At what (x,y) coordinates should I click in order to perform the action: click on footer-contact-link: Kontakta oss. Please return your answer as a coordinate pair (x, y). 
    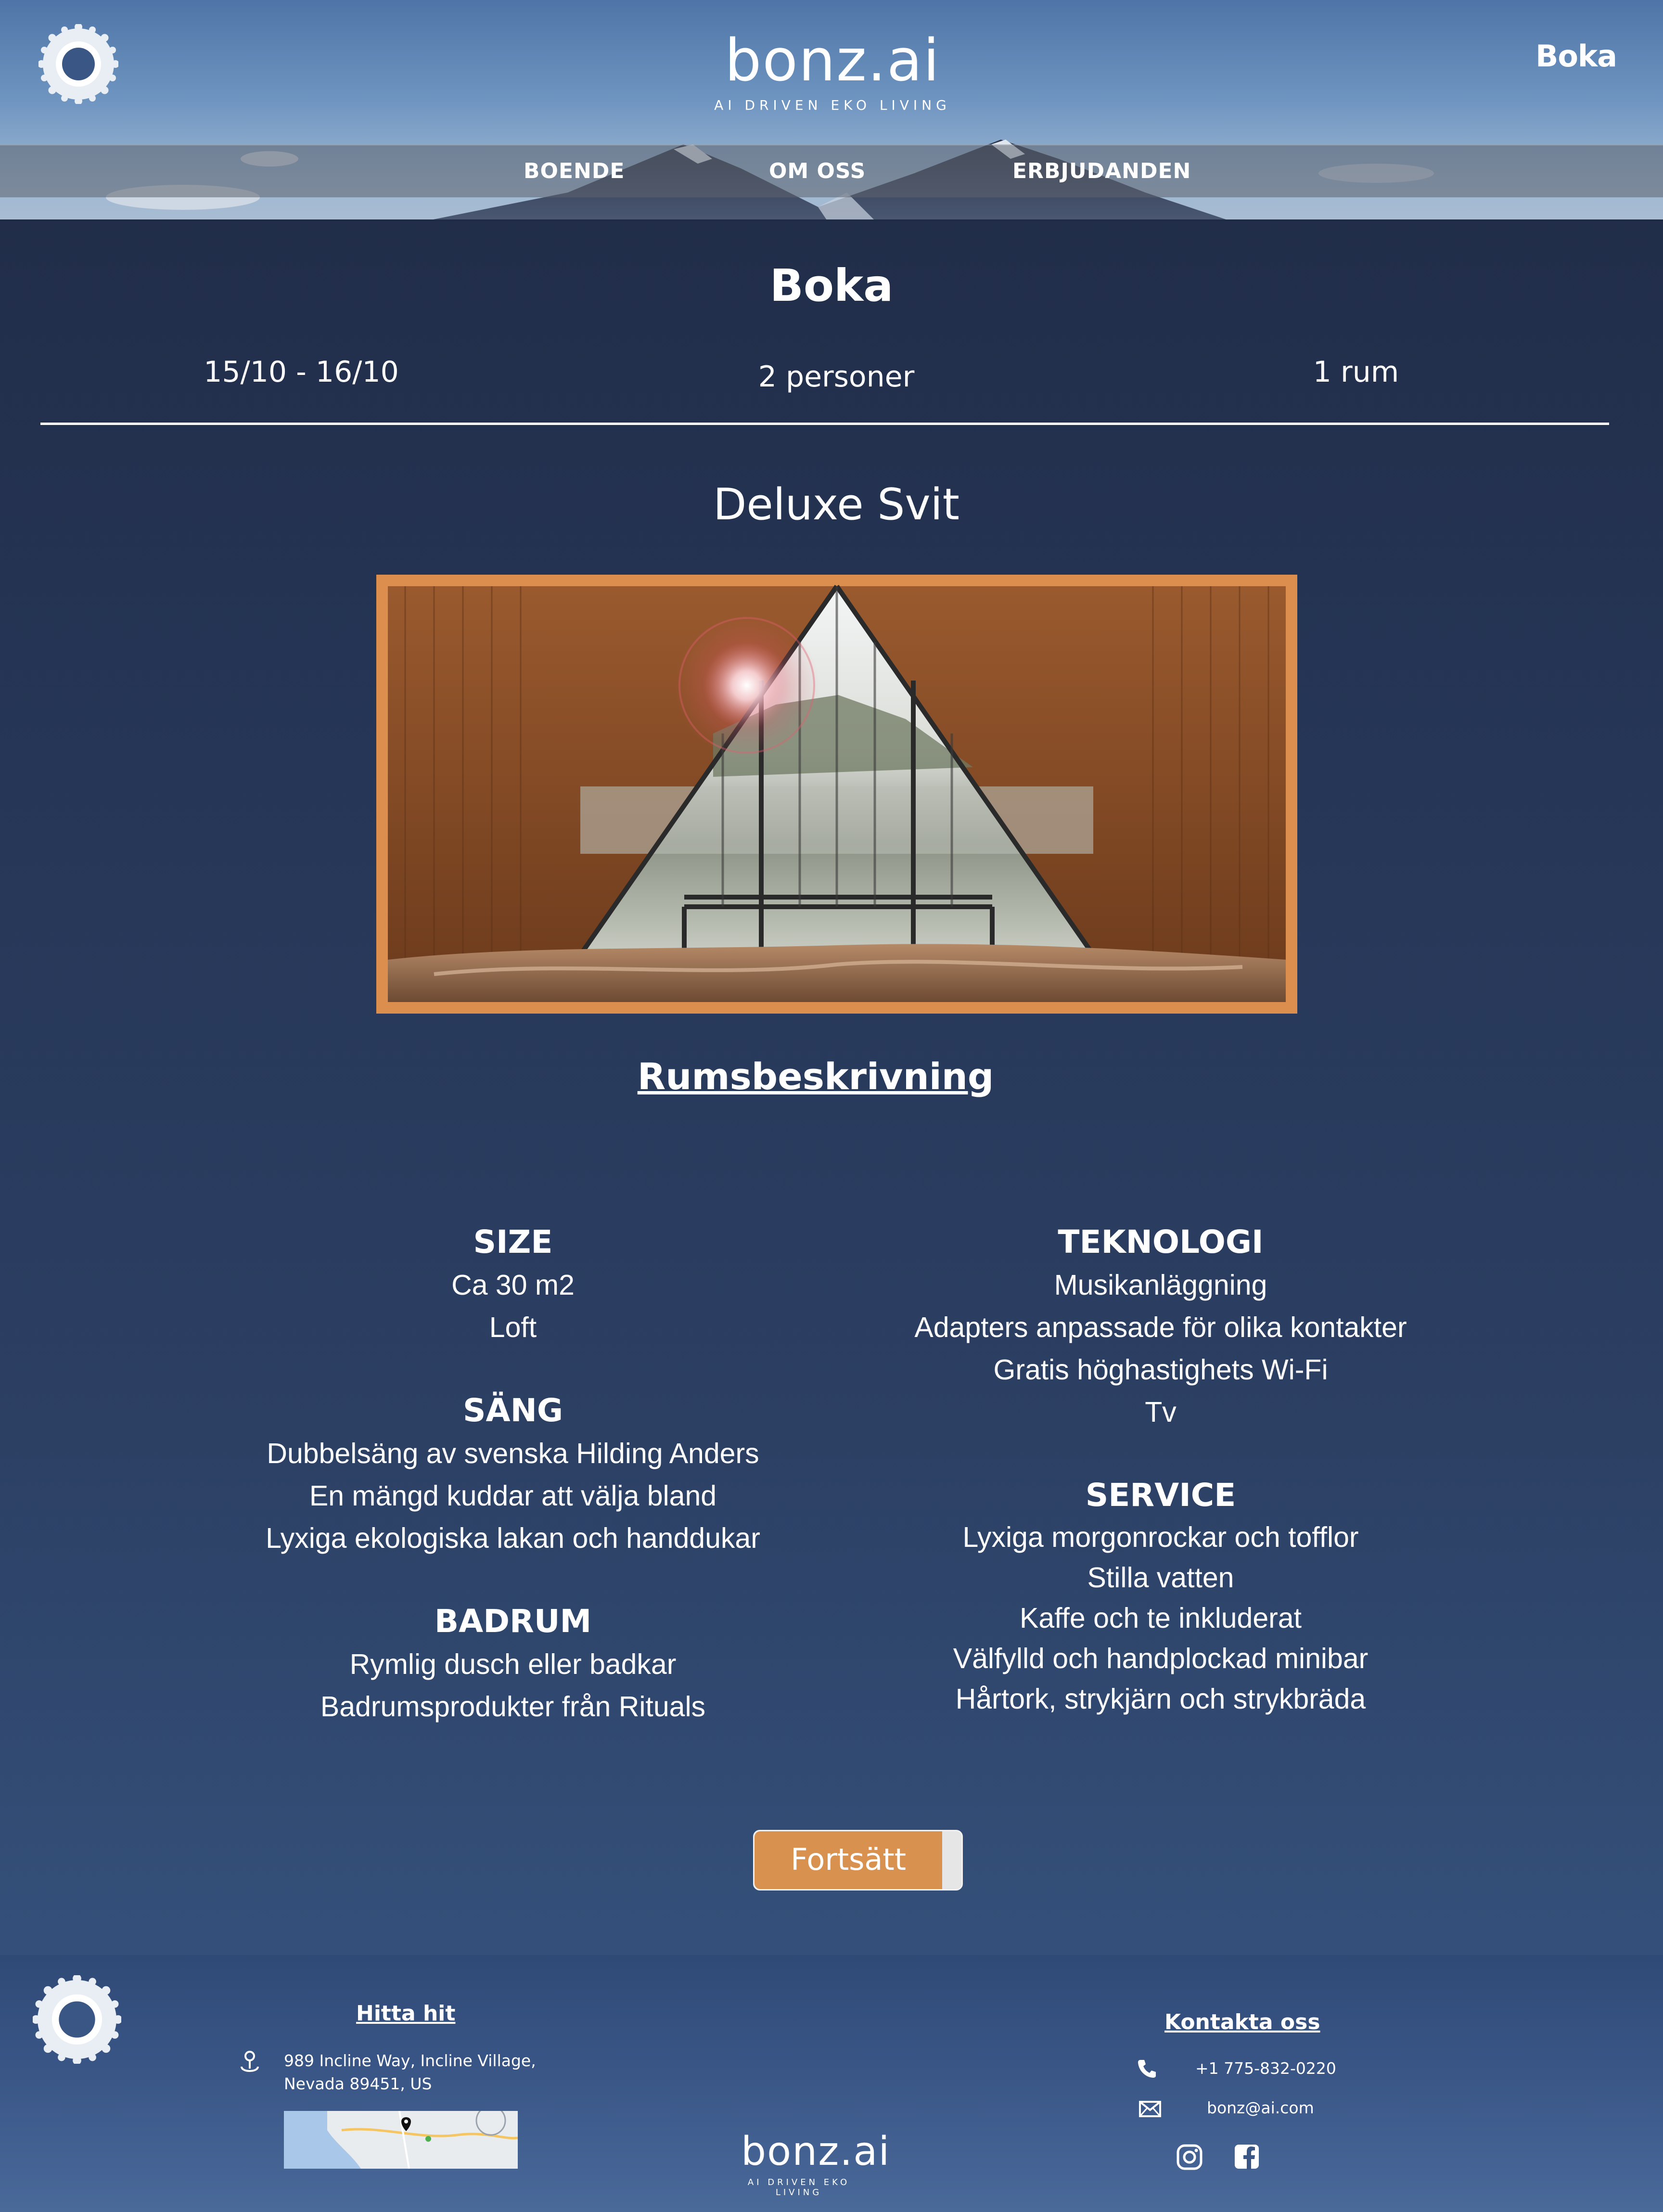
    Looking at the image, I should click on (1242, 2022).